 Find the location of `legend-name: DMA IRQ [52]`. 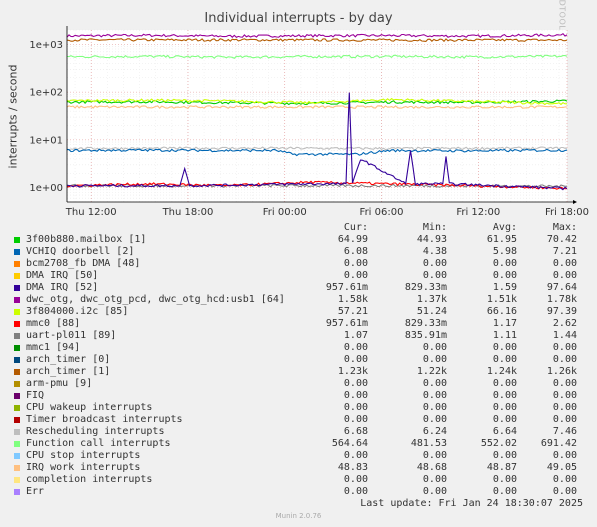

legend-name: DMA IRQ [52] is located at coordinates (62, 287).